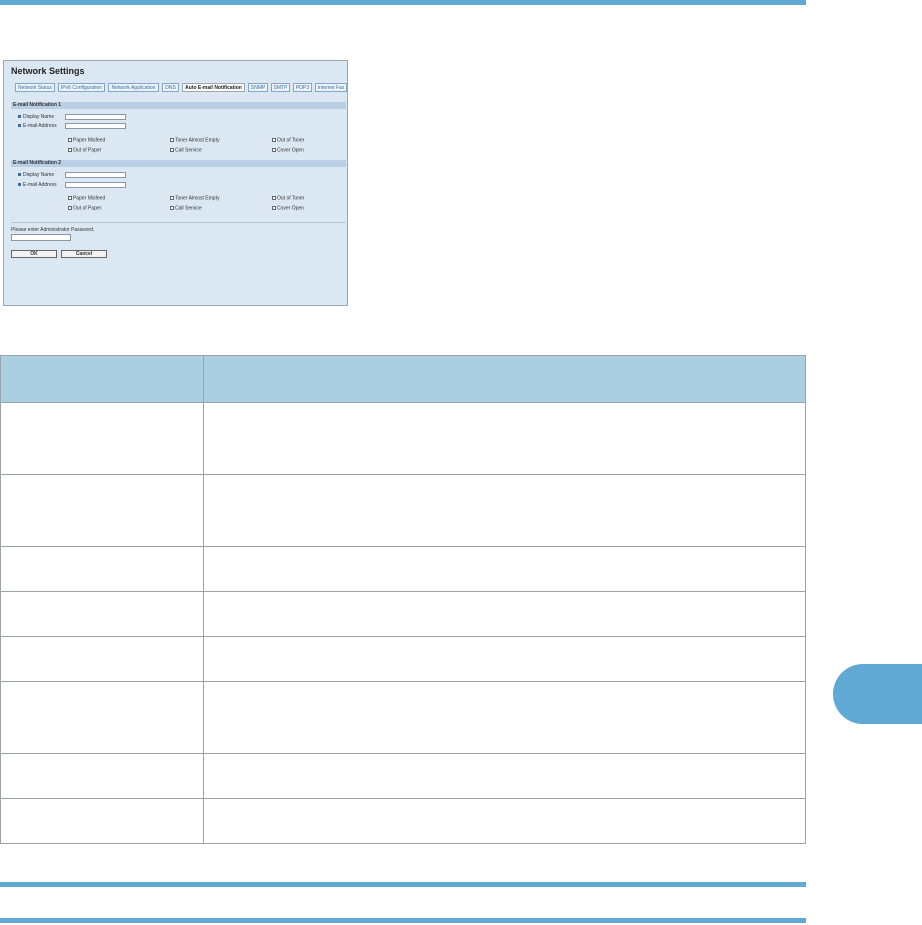 The width and height of the screenshot is (922, 925). Describe the element at coordinates (194, 140) in the screenshot. I see `checkbox-toner-almost-empty-1: Toner Almost Empty` at that location.